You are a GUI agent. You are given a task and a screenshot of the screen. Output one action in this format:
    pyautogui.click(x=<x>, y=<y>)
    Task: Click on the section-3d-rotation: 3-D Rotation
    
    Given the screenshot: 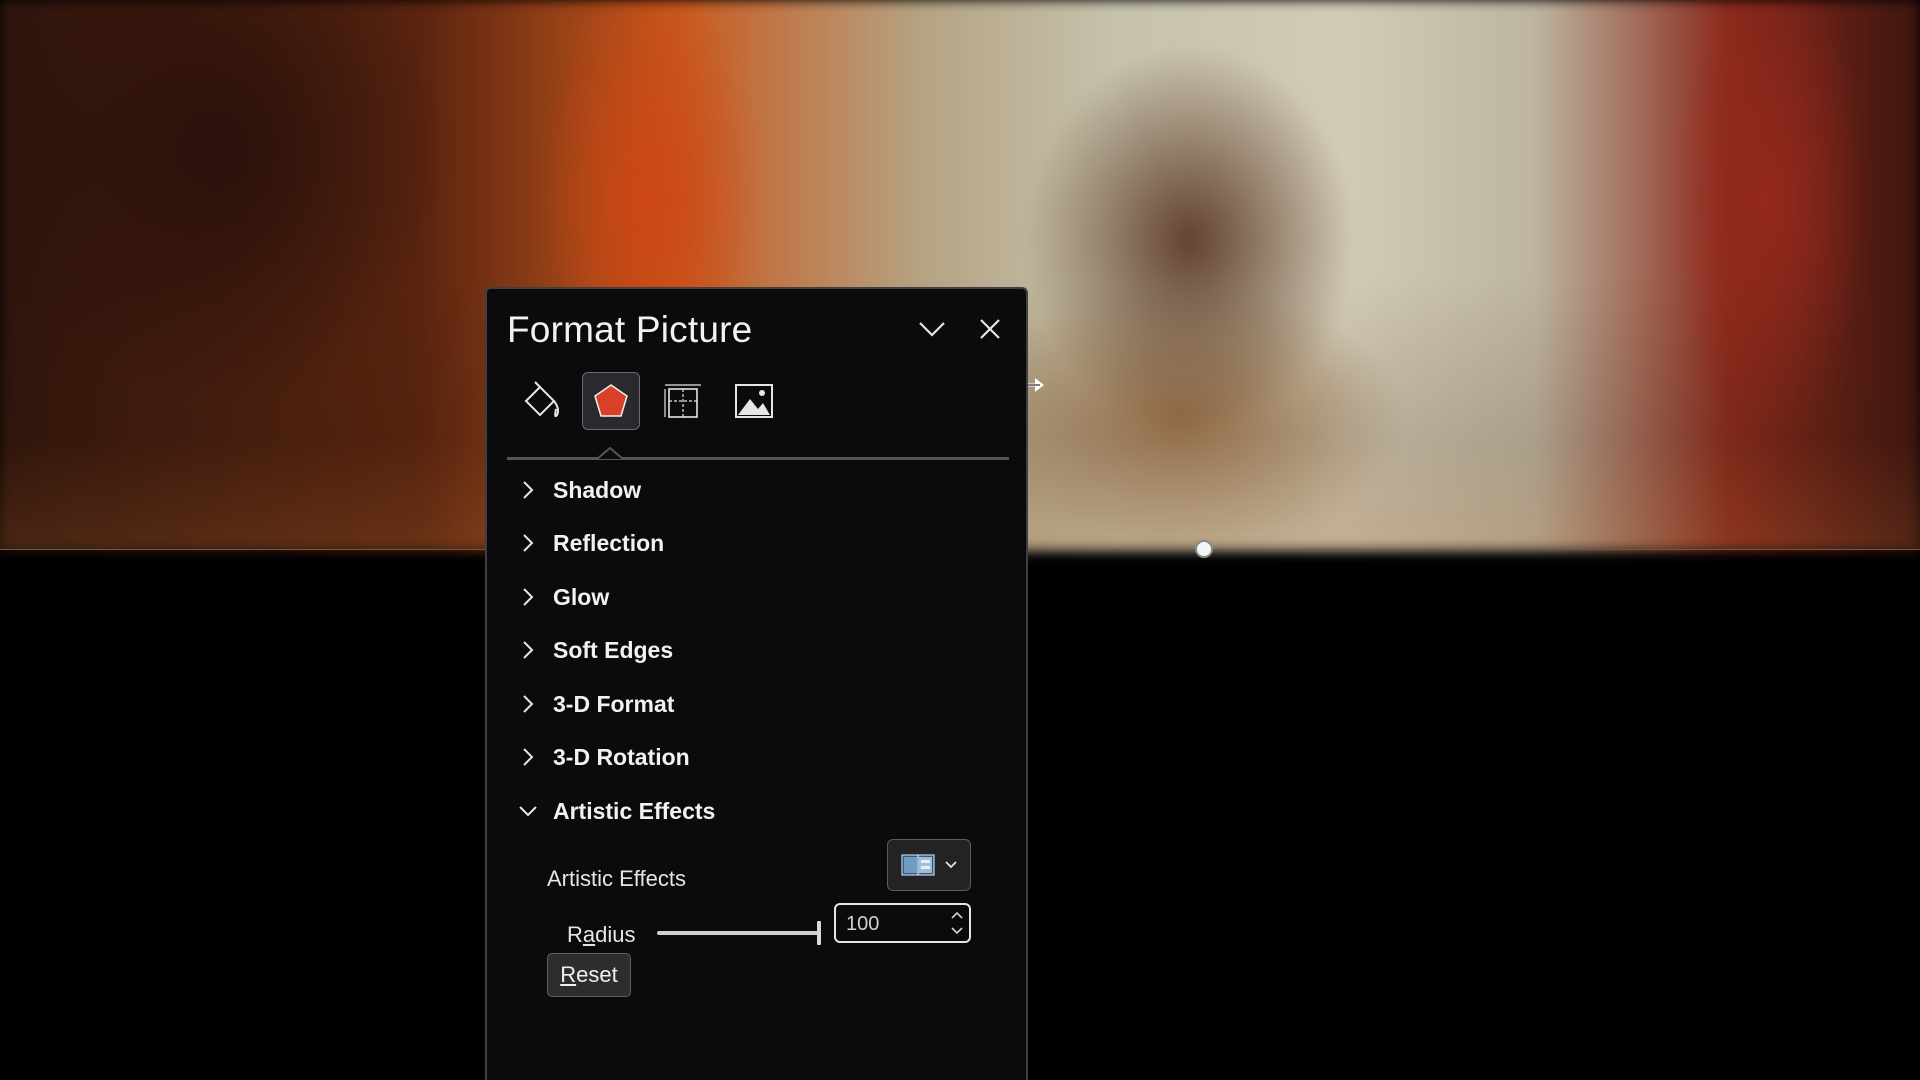 What is the action you would take?
    pyautogui.click(x=603, y=757)
    